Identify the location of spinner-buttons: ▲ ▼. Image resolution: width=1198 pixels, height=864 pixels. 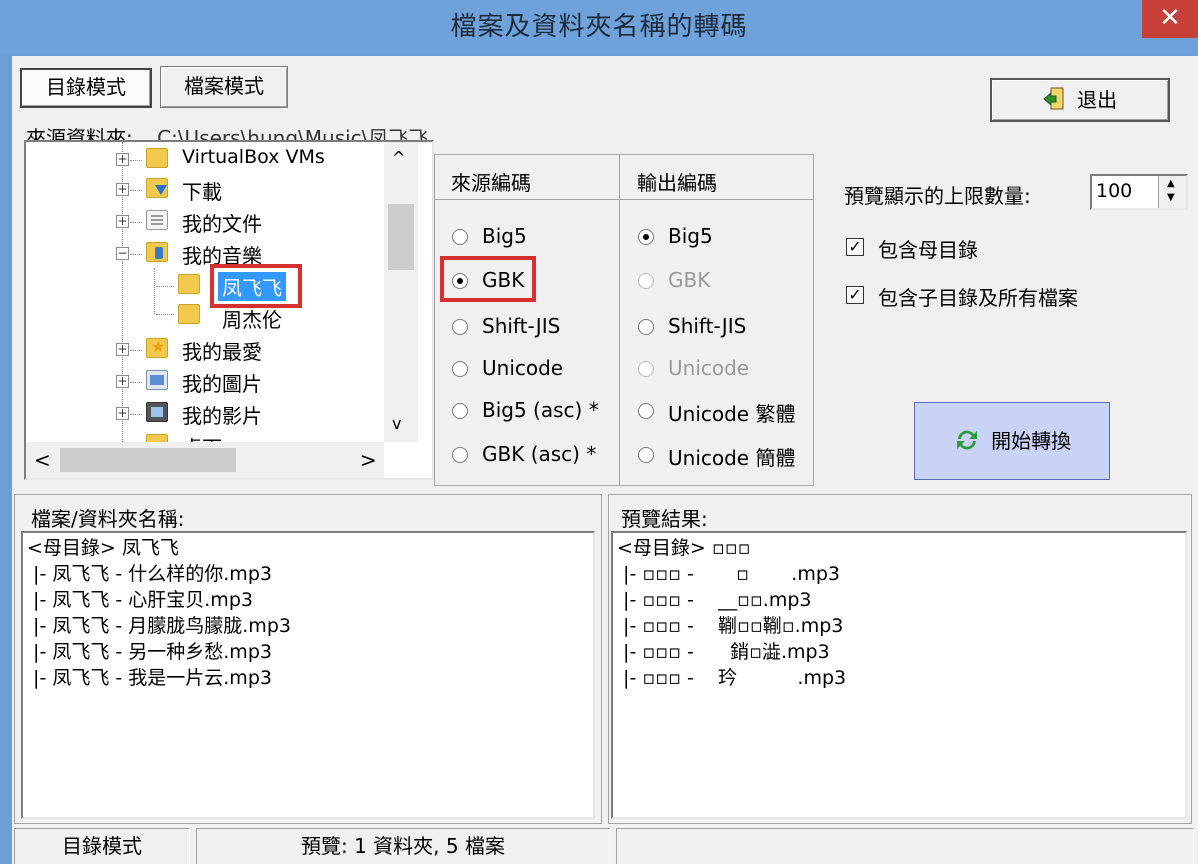
(1172, 192).